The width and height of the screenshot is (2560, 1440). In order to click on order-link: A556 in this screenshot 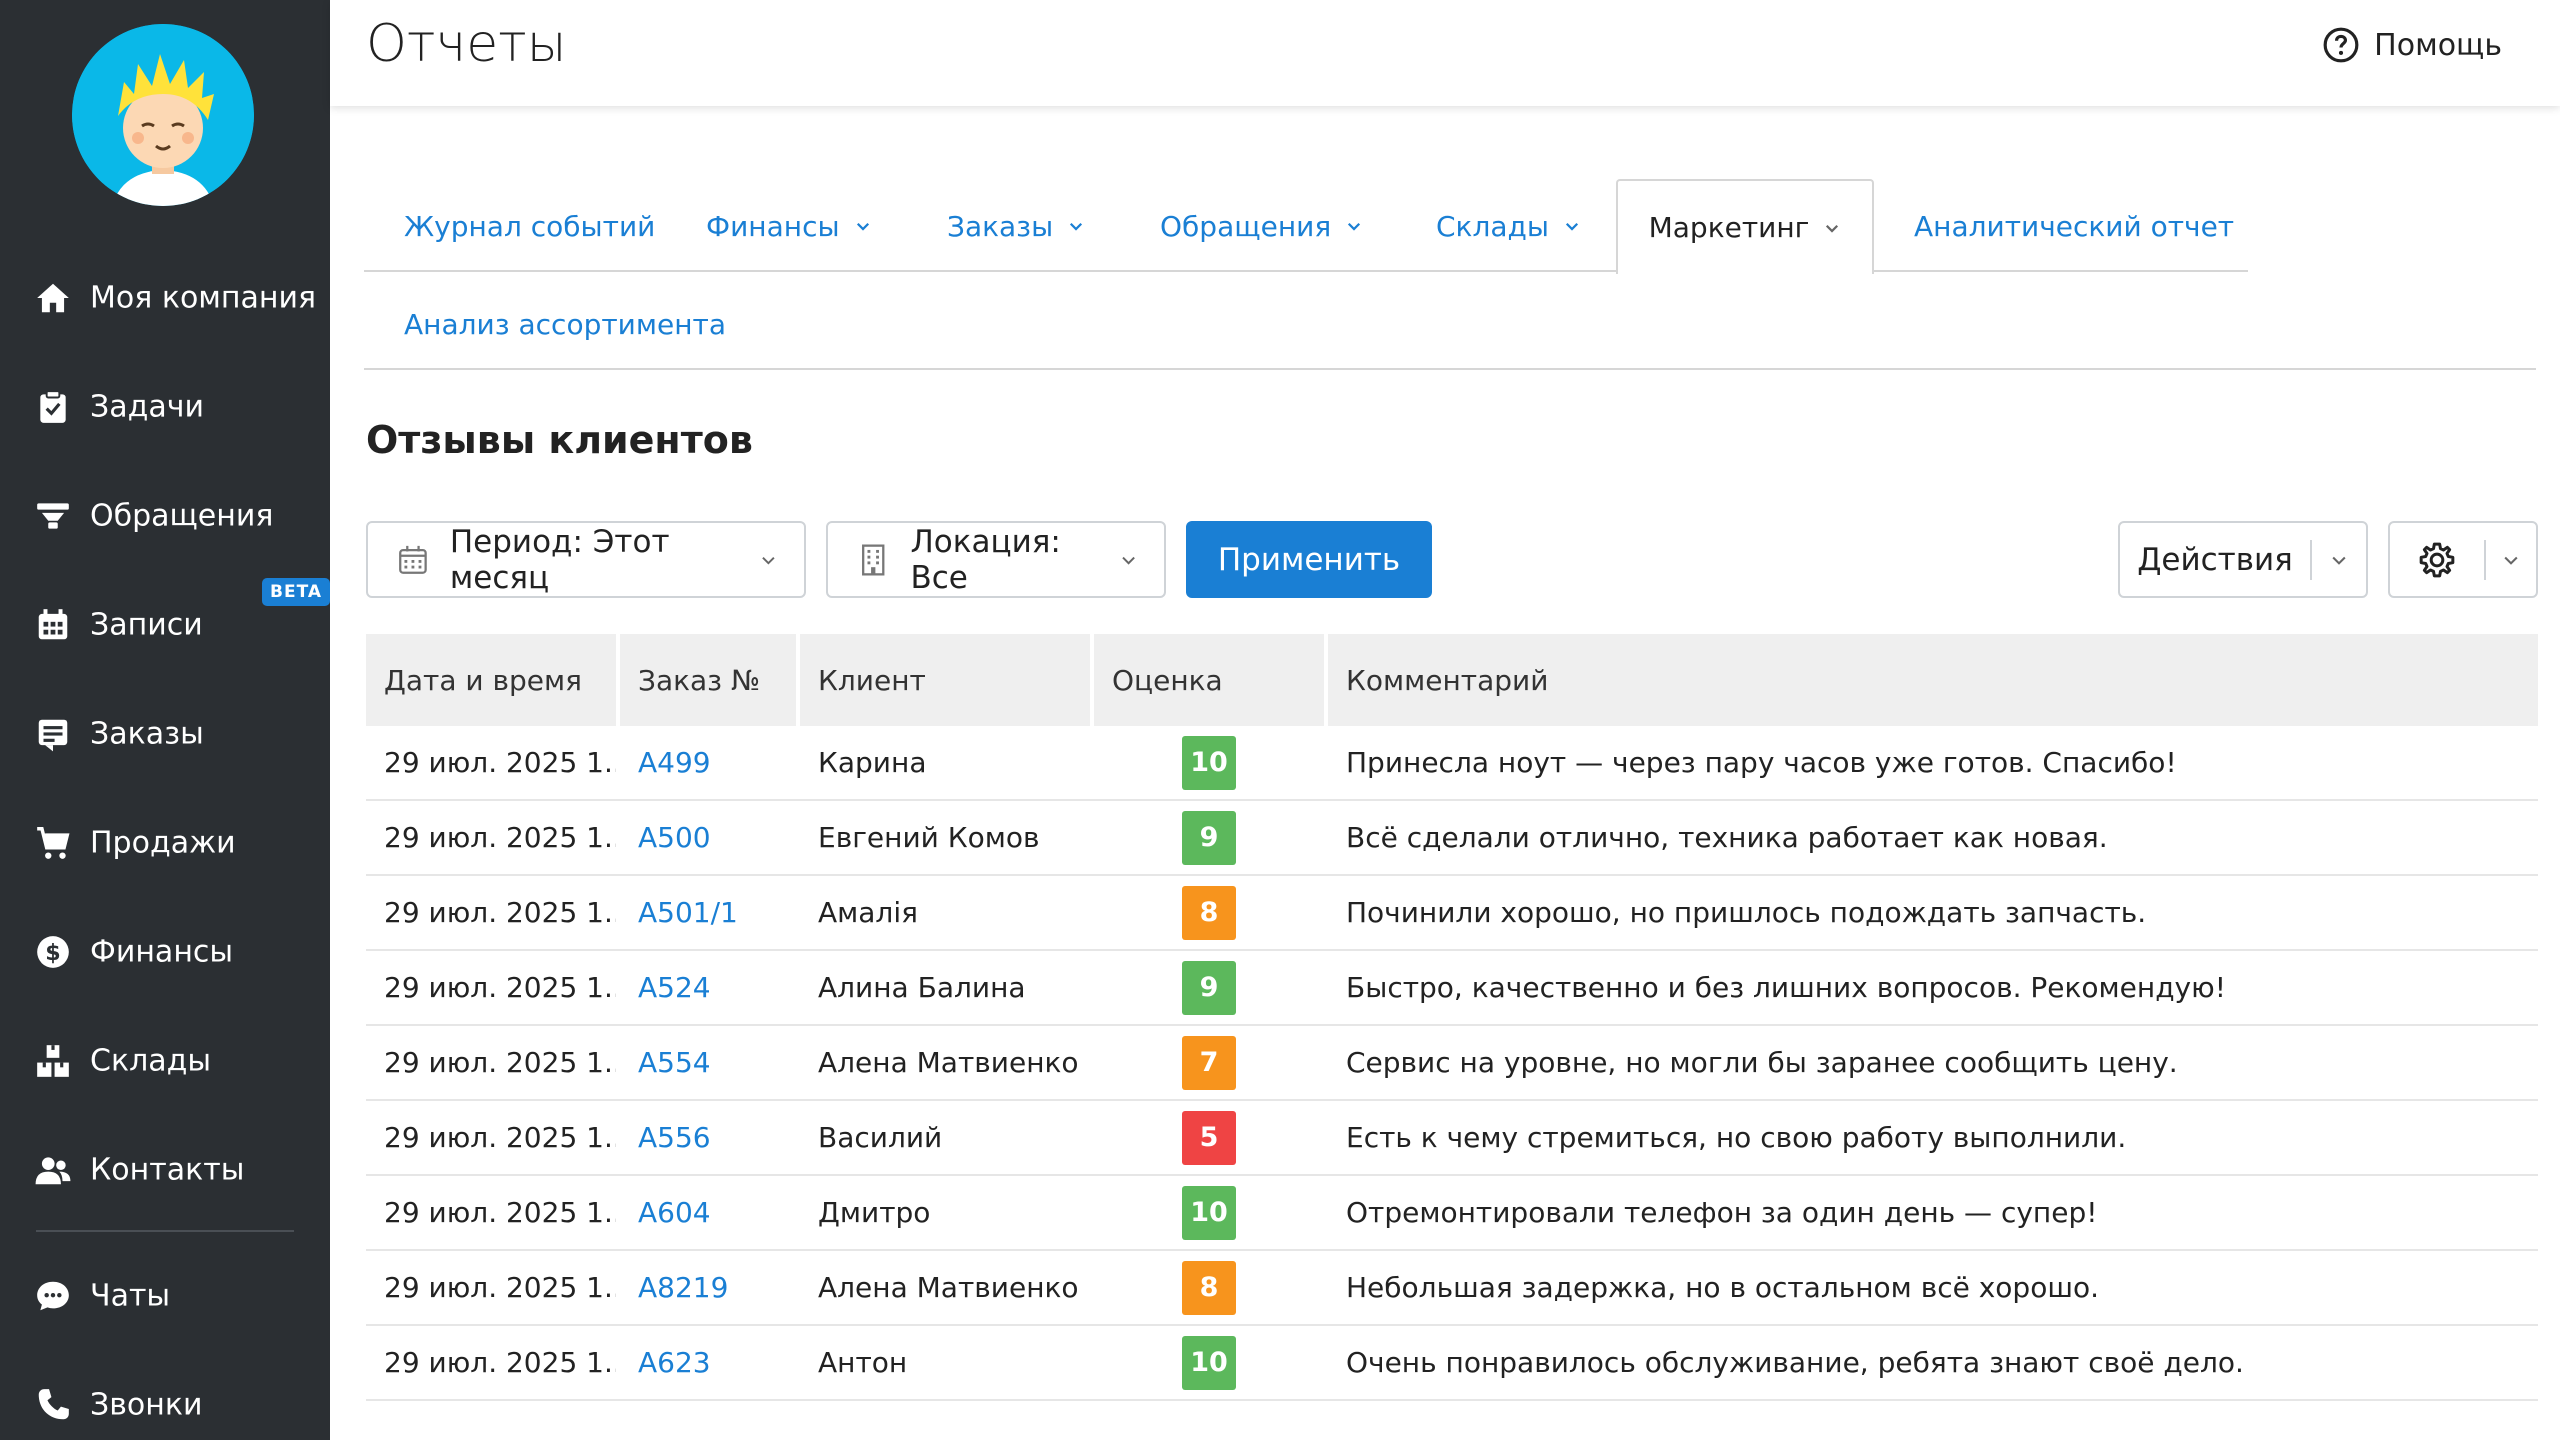, I will do `click(708, 1137)`.